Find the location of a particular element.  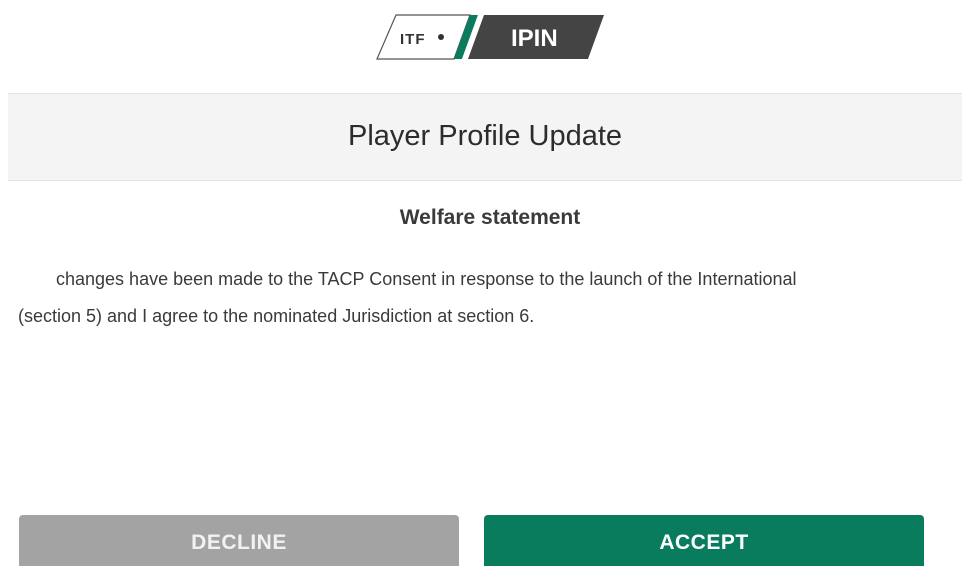

logo-ipin-text: IPIN is located at coordinates (534, 38).